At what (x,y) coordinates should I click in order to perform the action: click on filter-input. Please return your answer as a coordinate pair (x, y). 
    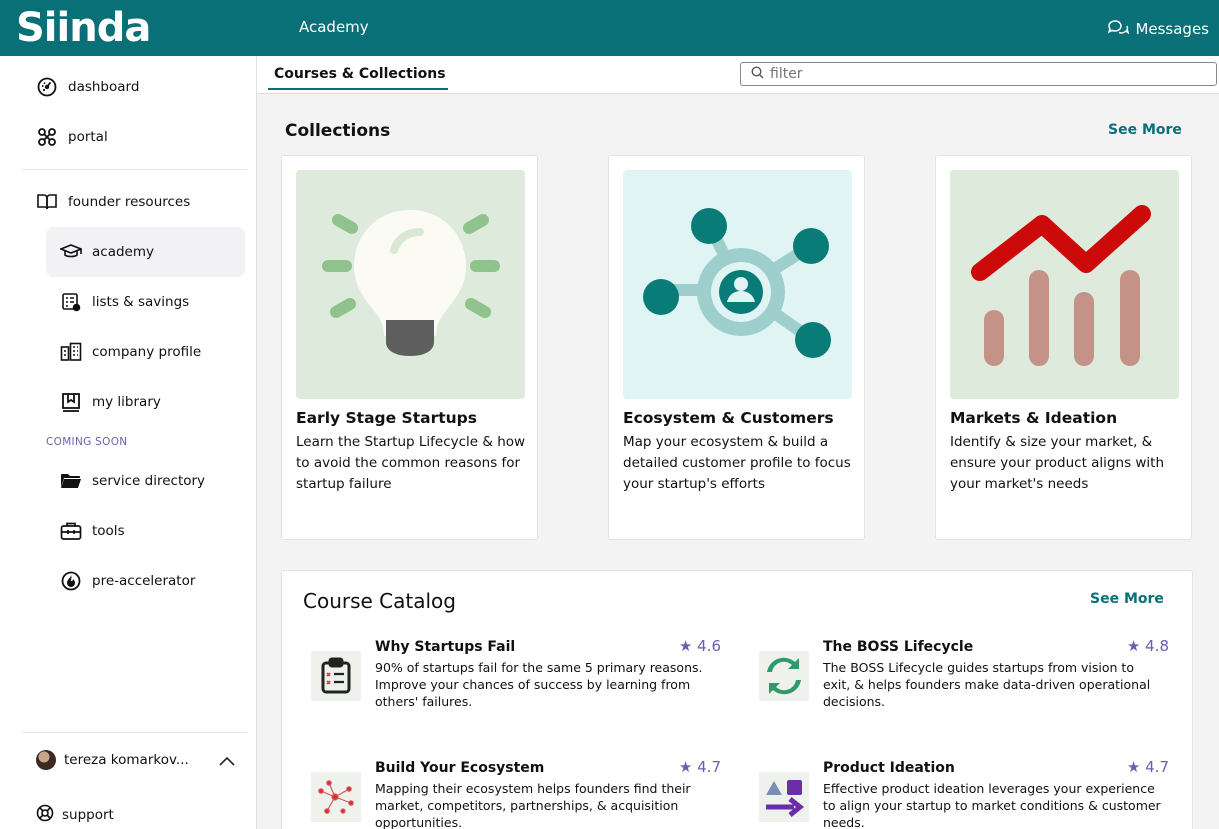
    Looking at the image, I should click on (980, 74).